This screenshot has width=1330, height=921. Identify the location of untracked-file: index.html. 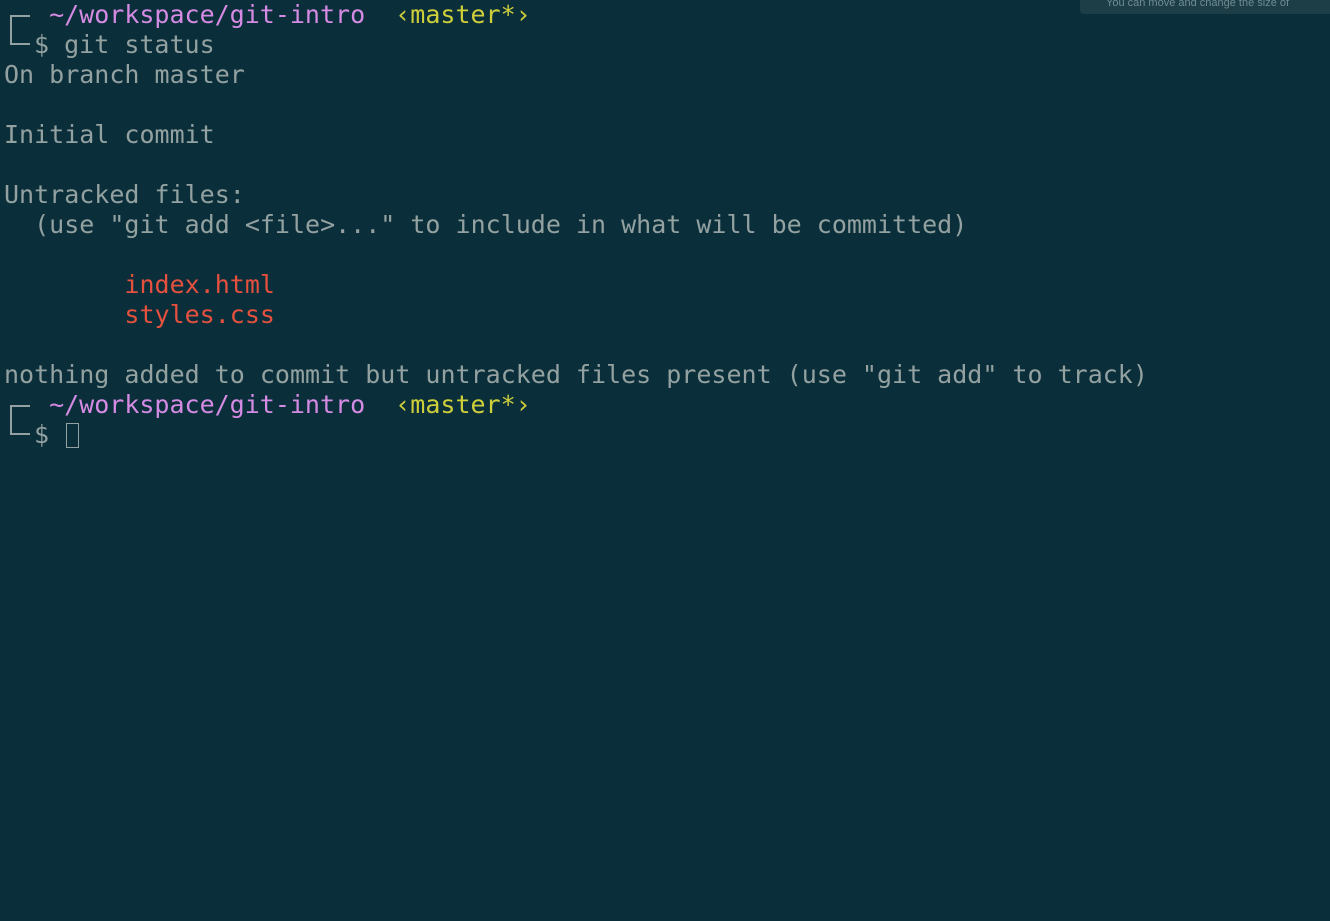
(199, 284).